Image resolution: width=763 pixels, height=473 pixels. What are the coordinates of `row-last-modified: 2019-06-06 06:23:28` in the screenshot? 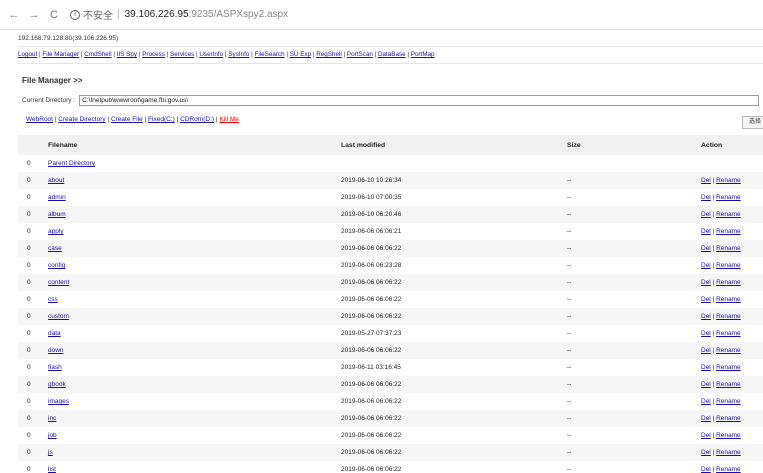 It's located at (371, 265).